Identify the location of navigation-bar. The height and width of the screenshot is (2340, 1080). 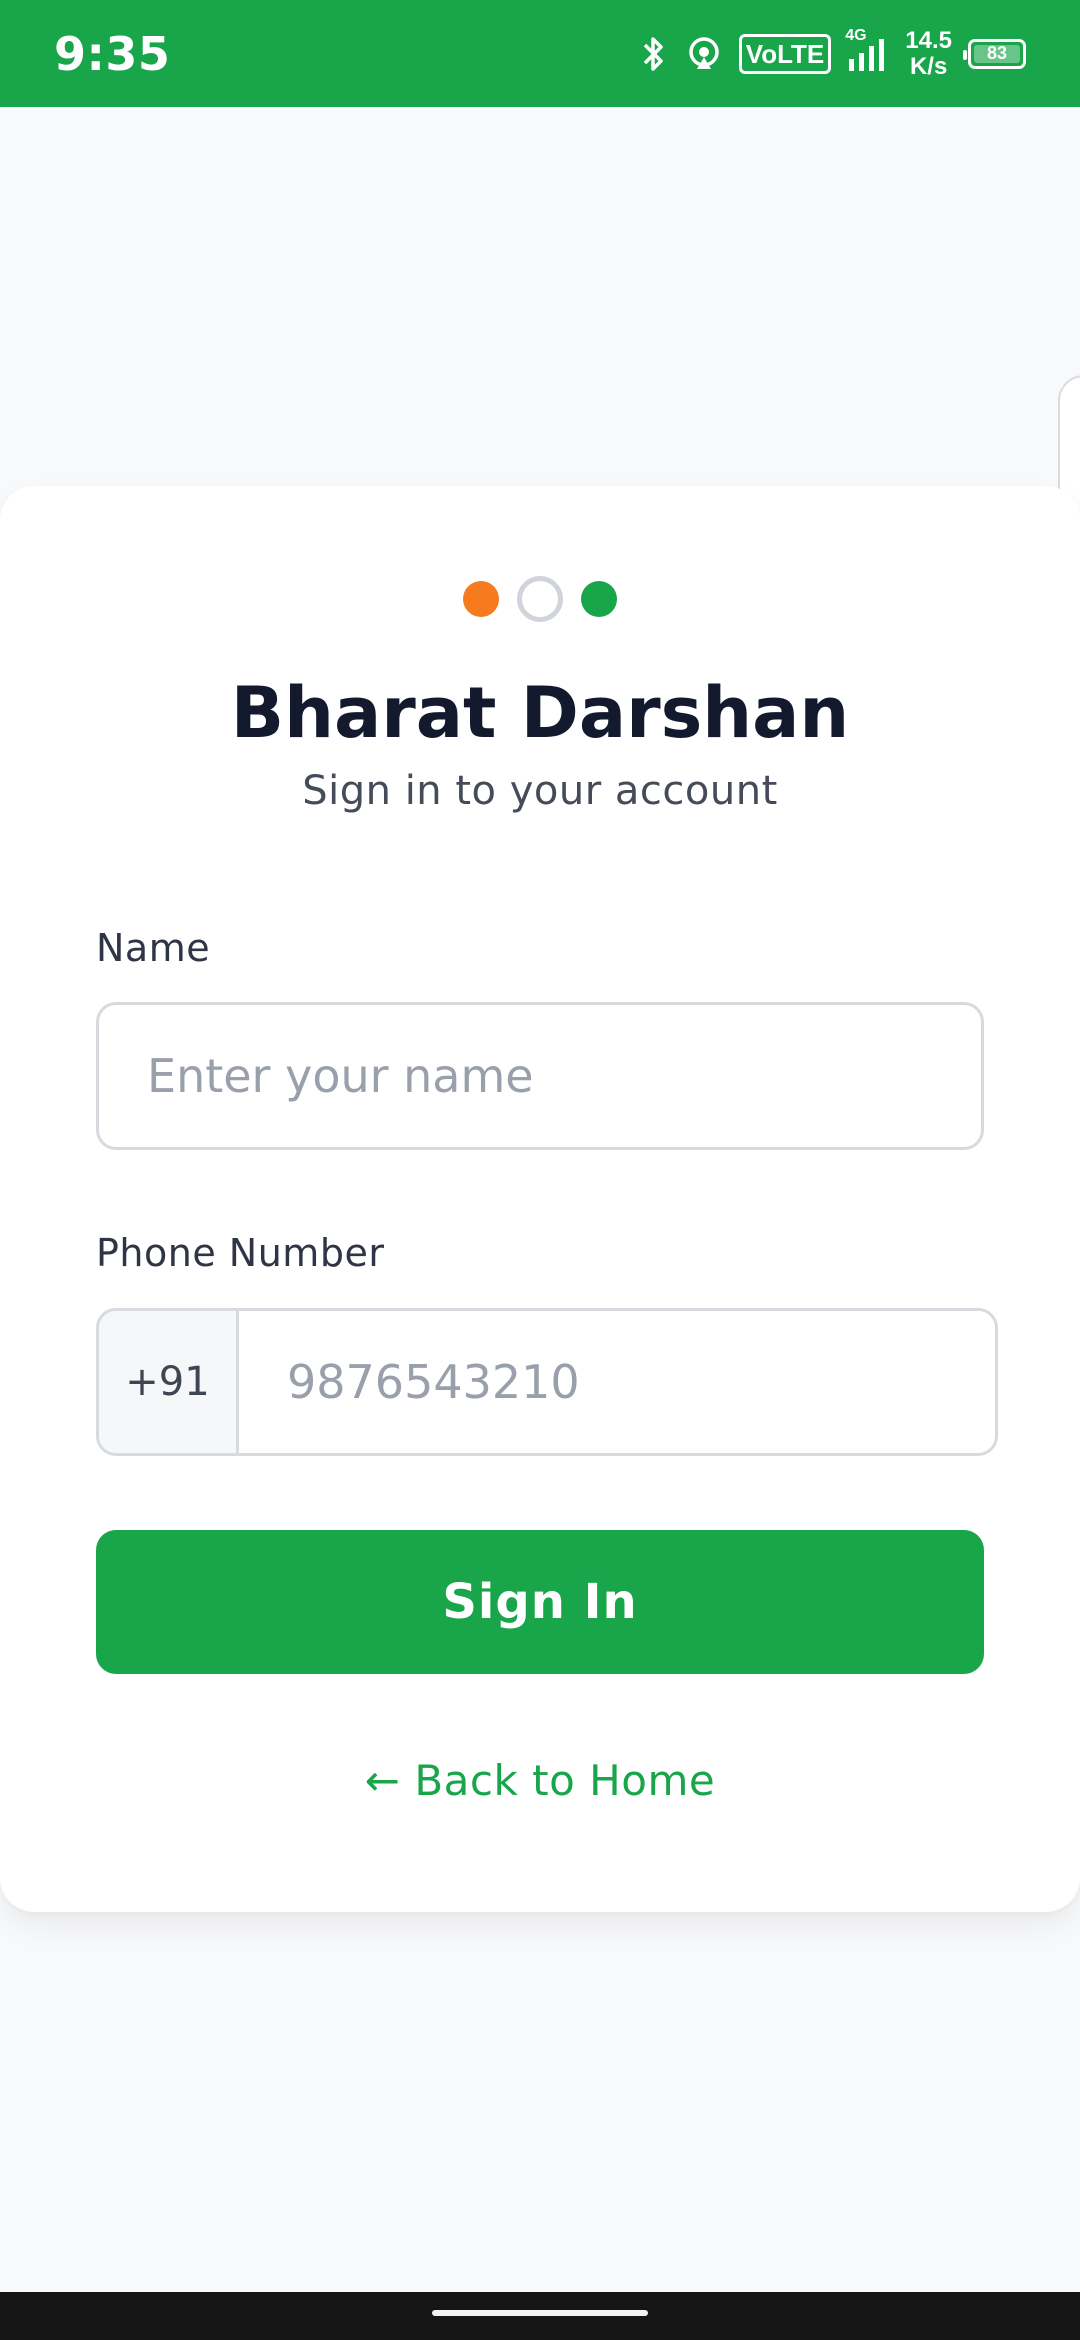
(540, 2316).